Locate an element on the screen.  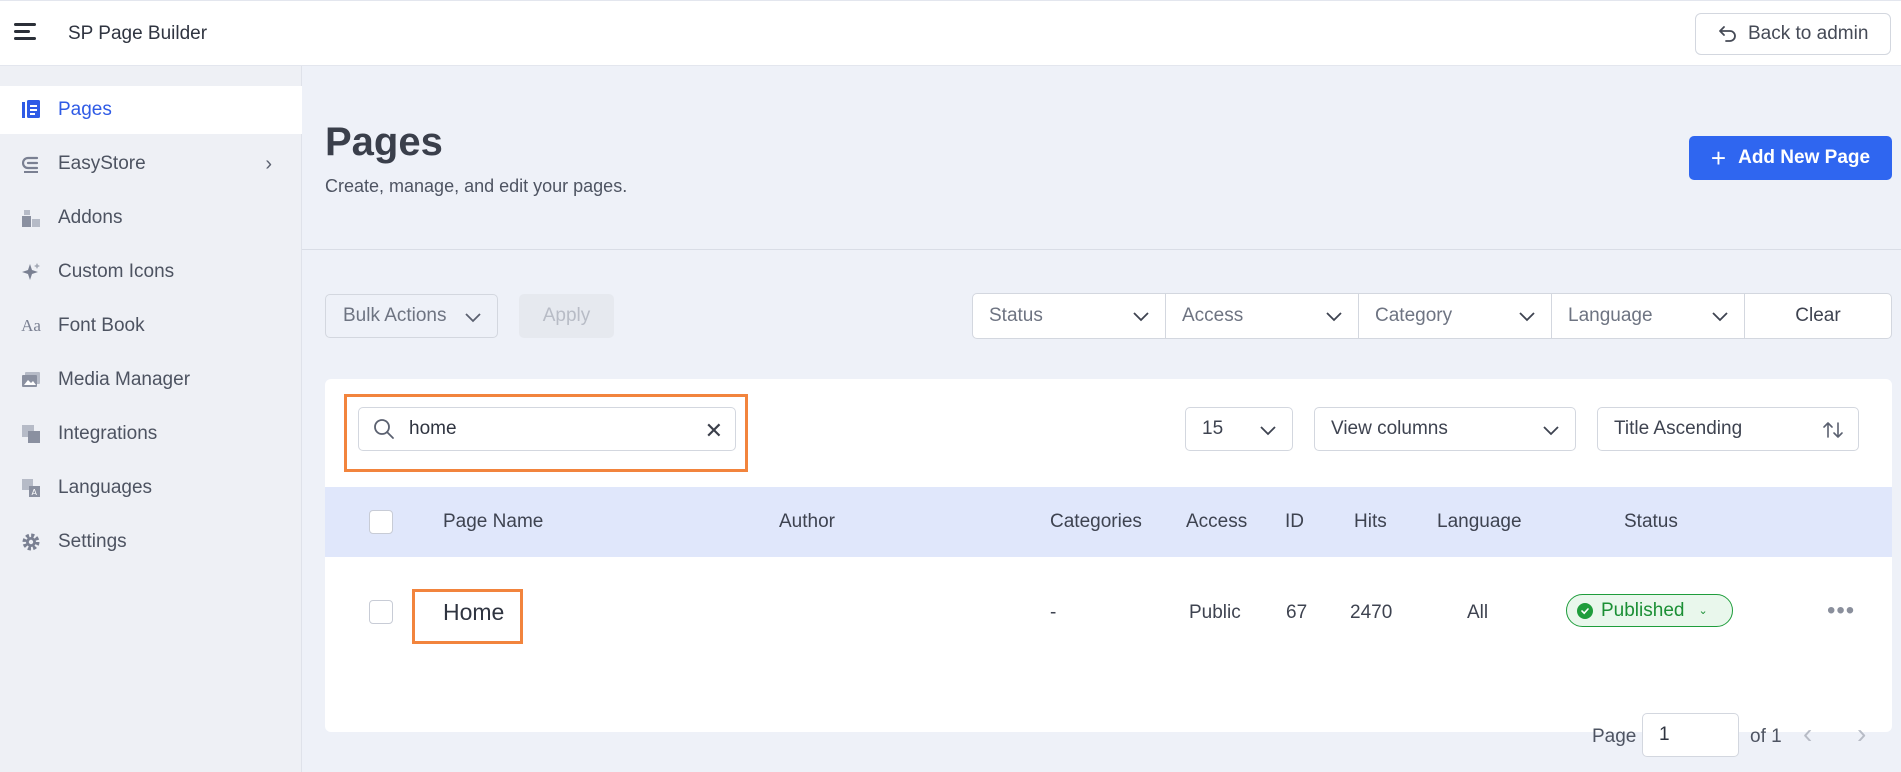
column-header-access: Access is located at coordinates (1216, 522).